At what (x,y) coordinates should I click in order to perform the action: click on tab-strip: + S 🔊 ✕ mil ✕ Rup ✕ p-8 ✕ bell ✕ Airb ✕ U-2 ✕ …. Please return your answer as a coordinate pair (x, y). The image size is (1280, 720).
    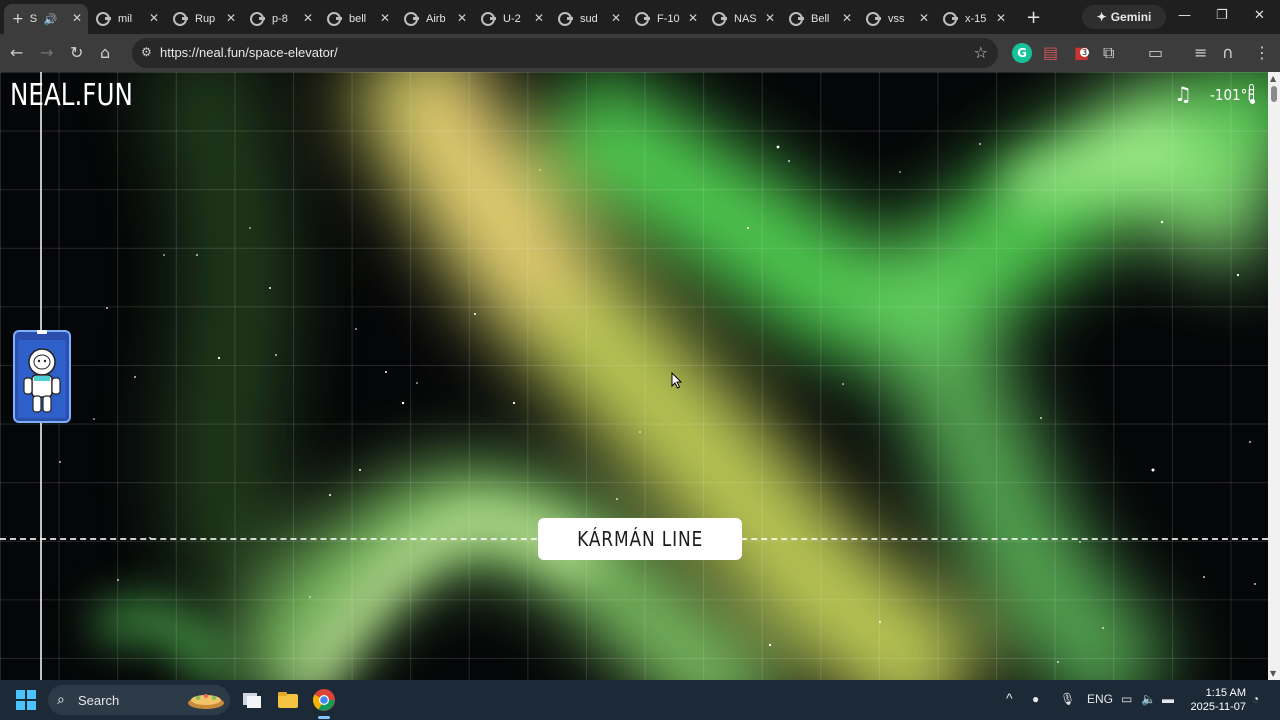
    Looking at the image, I should click on (640, 17).